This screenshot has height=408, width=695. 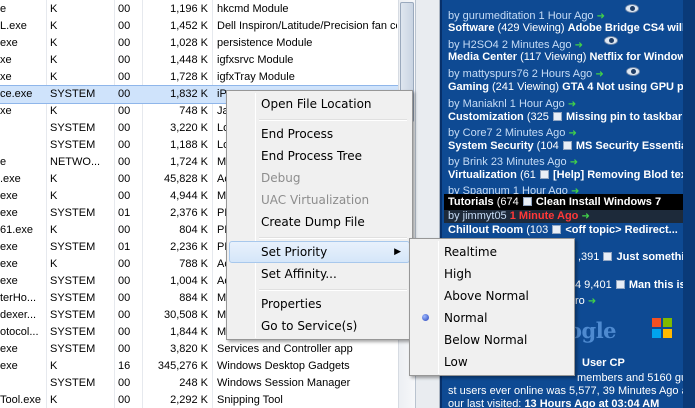 What do you see at coordinates (207, 9) in the screenshot?
I see `process-row: e K 00 1,196 K hkcmd Module` at bounding box center [207, 9].